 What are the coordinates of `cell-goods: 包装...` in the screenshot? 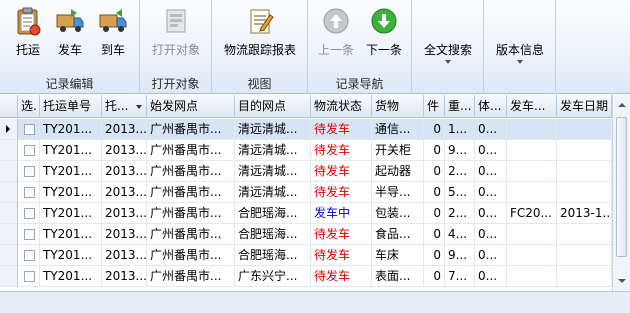 It's located at (398, 213).